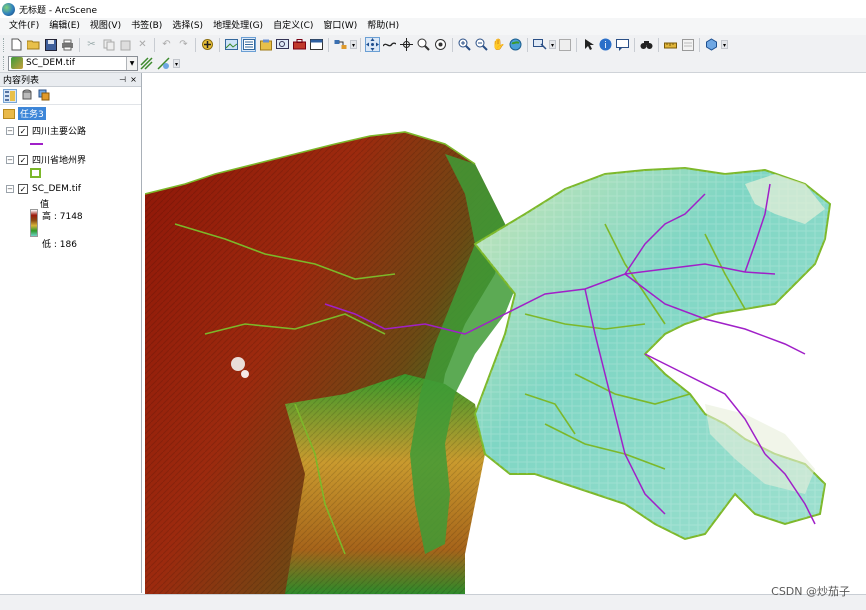 The image size is (866, 610). I want to click on new-document-icon, so click(16, 44).